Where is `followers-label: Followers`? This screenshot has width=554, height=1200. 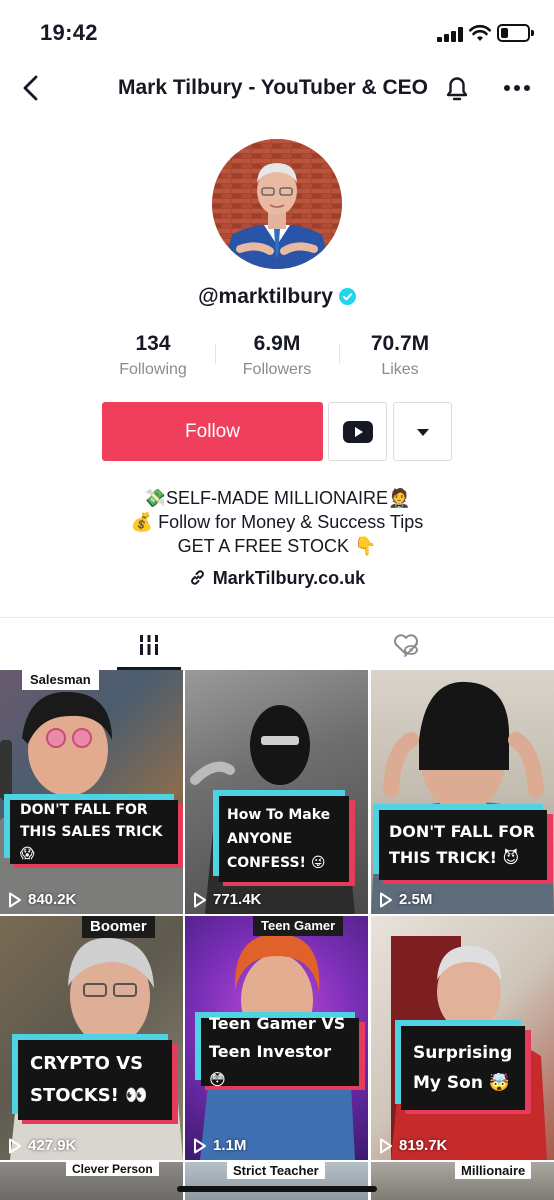
followers-label: Followers is located at coordinates (277, 369).